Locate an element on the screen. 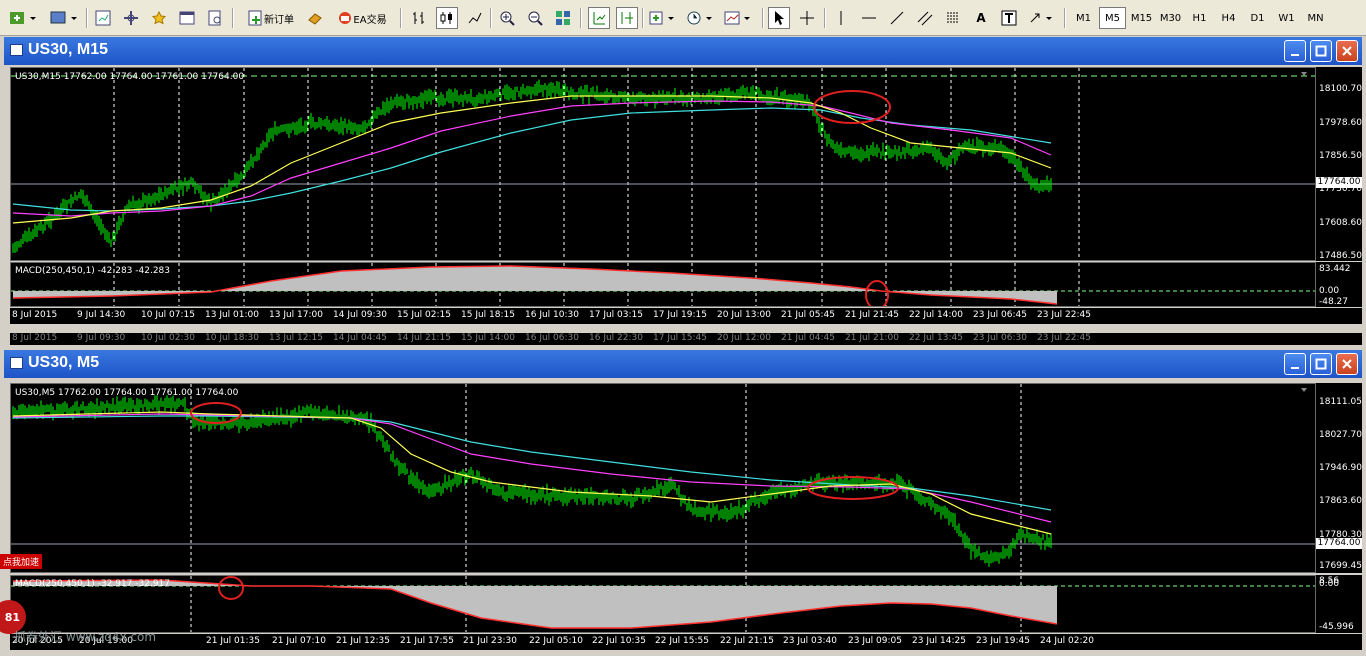  time-label: 23 Jul 06:45 is located at coordinates (1000, 315).